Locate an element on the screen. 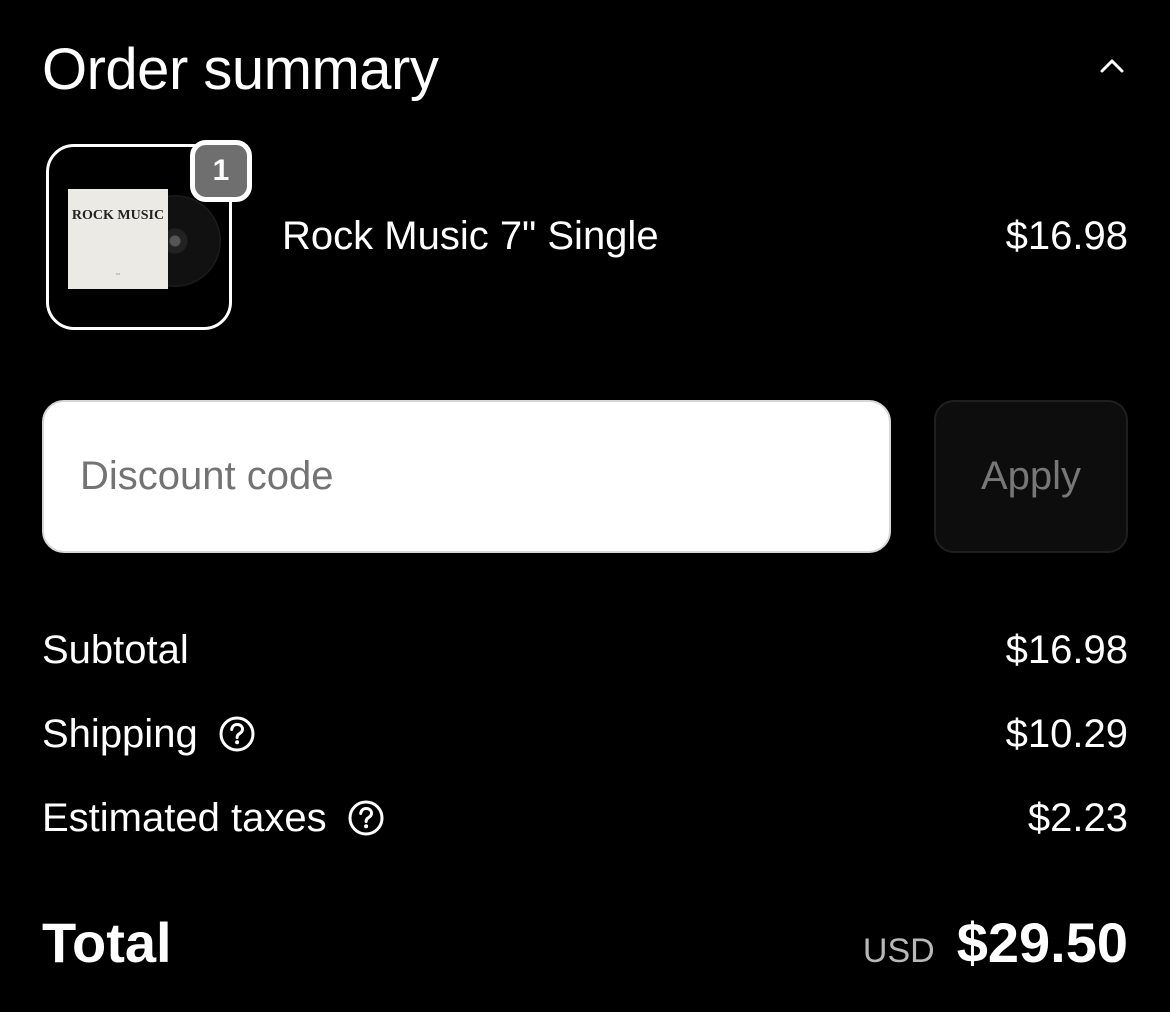 The image size is (1170, 1012). subtotal-value: $16.98 is located at coordinates (1066, 650).